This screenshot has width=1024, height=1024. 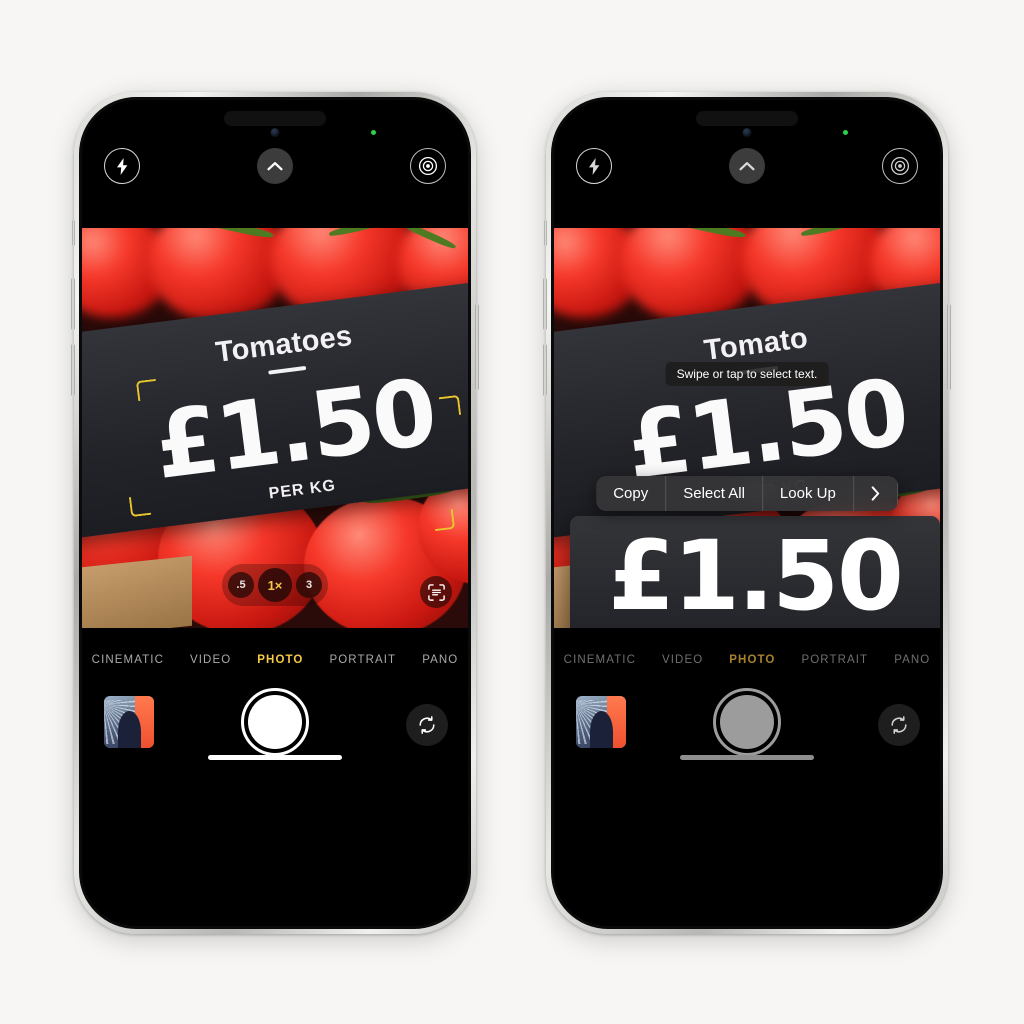 I want to click on text-selection-menu: Copy Select All Look Up, so click(x=747, y=493).